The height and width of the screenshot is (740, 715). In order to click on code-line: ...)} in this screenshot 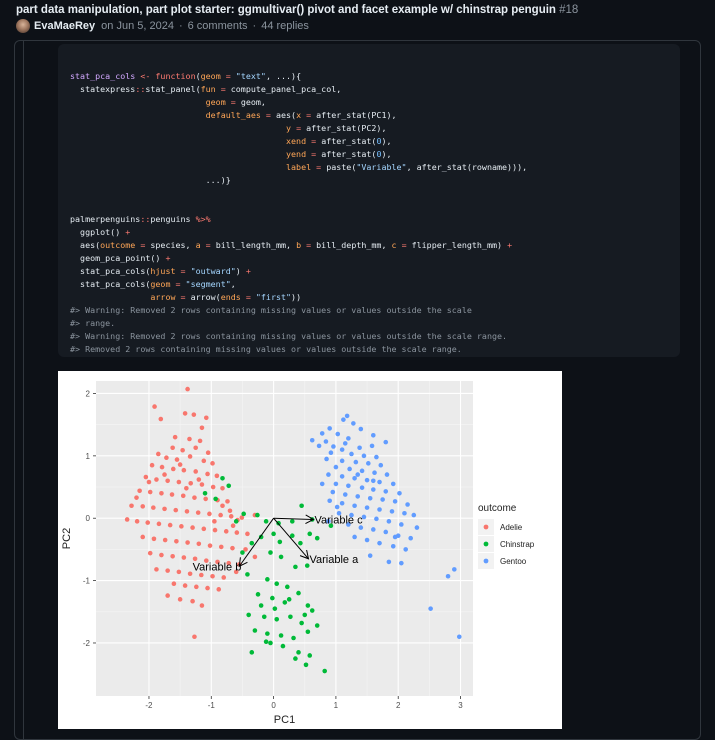, I will do `click(150, 180)`.